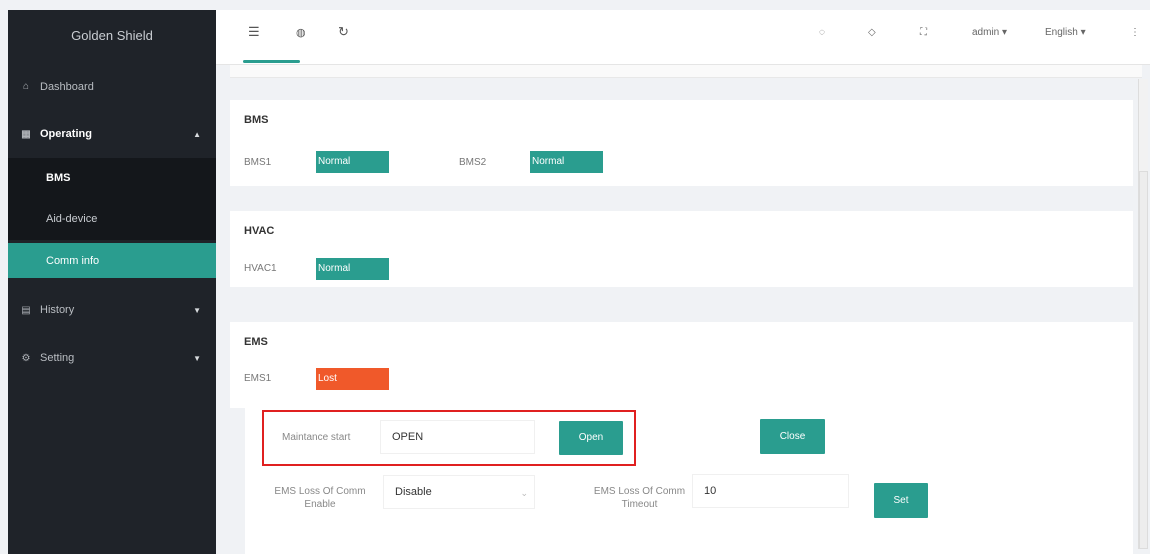 The height and width of the screenshot is (554, 1150). Describe the element at coordinates (254, 32) in the screenshot. I see `menu-icon: ☰` at that location.